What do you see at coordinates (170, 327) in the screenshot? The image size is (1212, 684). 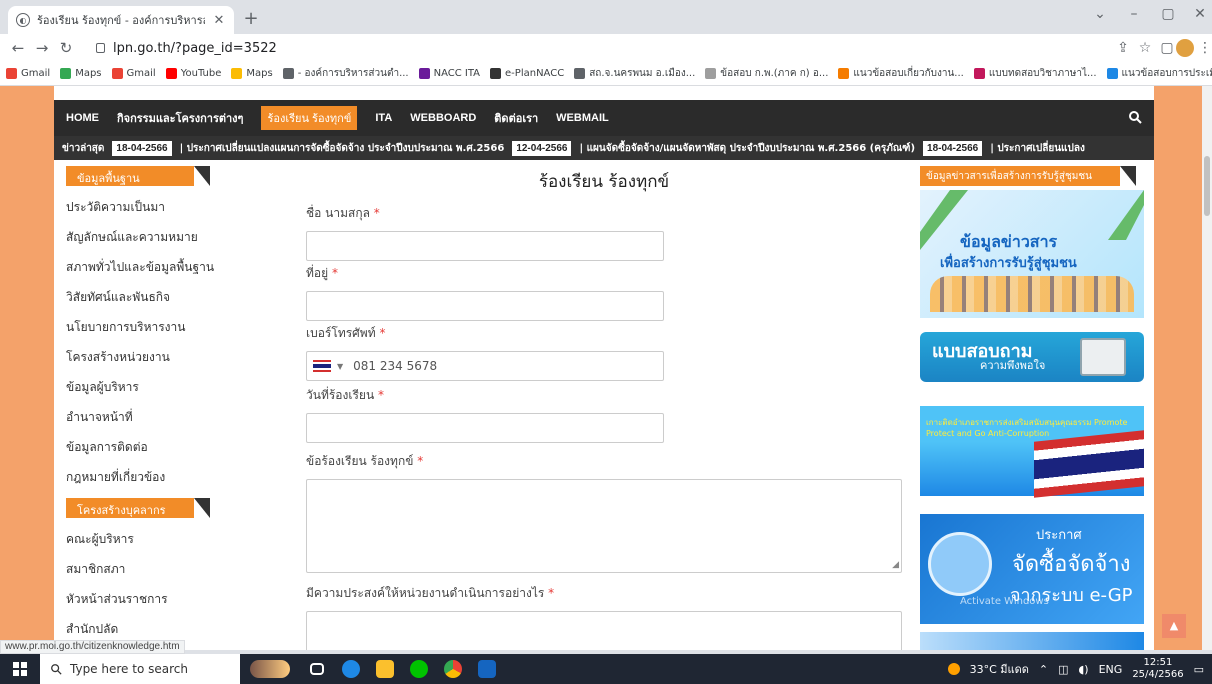 I see `sidebar-link: นโยบายการบริหารงาน` at bounding box center [170, 327].